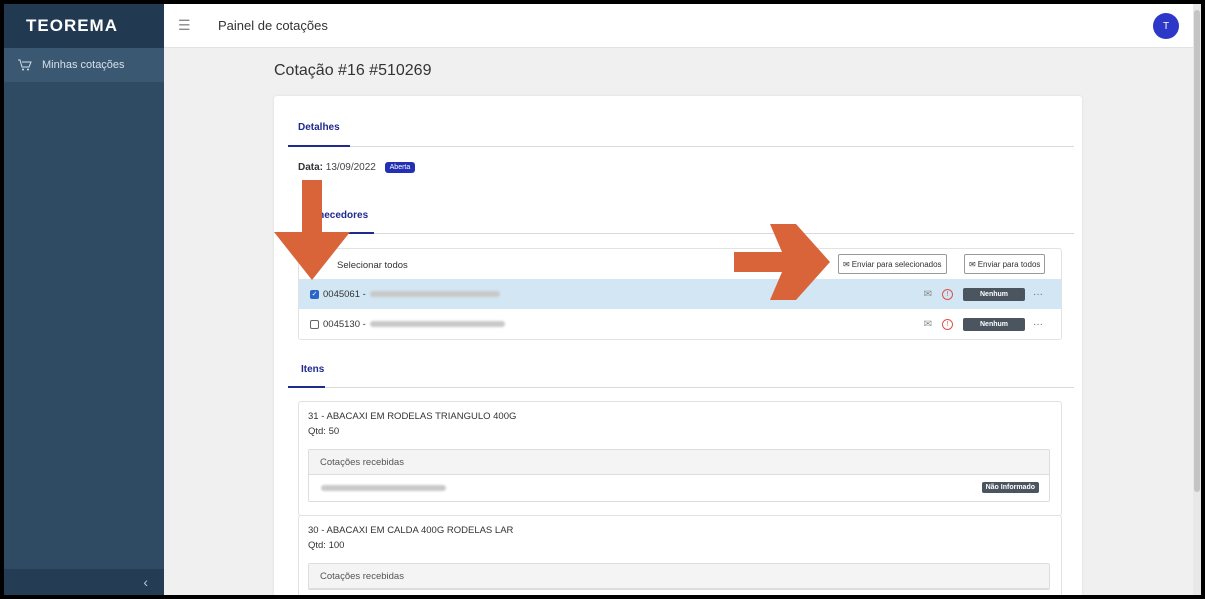 The width and height of the screenshot is (1205, 599). I want to click on topbar: ☰ Painel de cotações T, so click(678, 26).